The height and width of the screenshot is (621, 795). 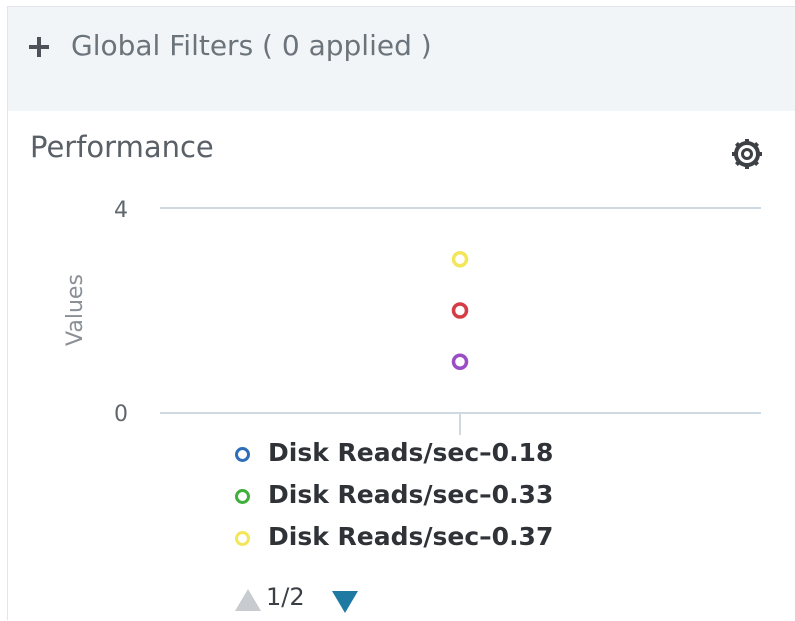 I want to click on data-points, so click(x=460, y=310).